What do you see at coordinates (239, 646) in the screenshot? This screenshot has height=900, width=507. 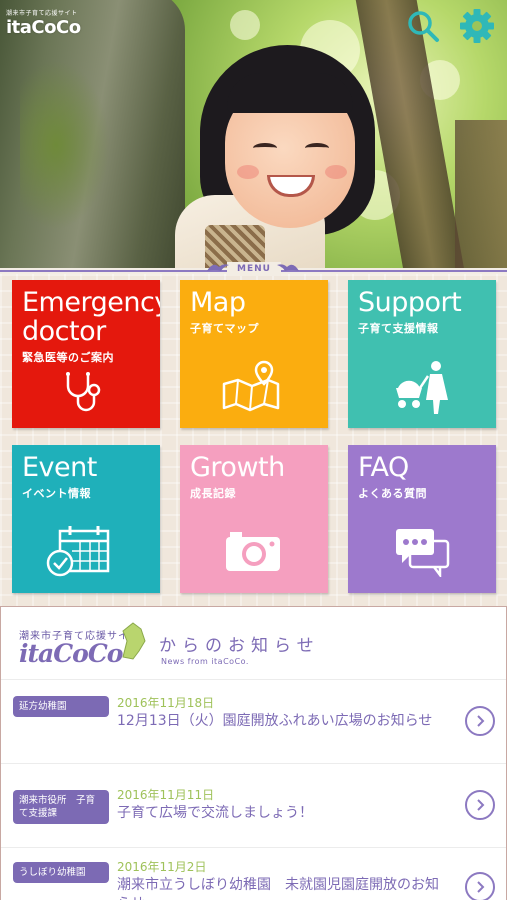 I see `news-heading: からのお知らせ` at bounding box center [239, 646].